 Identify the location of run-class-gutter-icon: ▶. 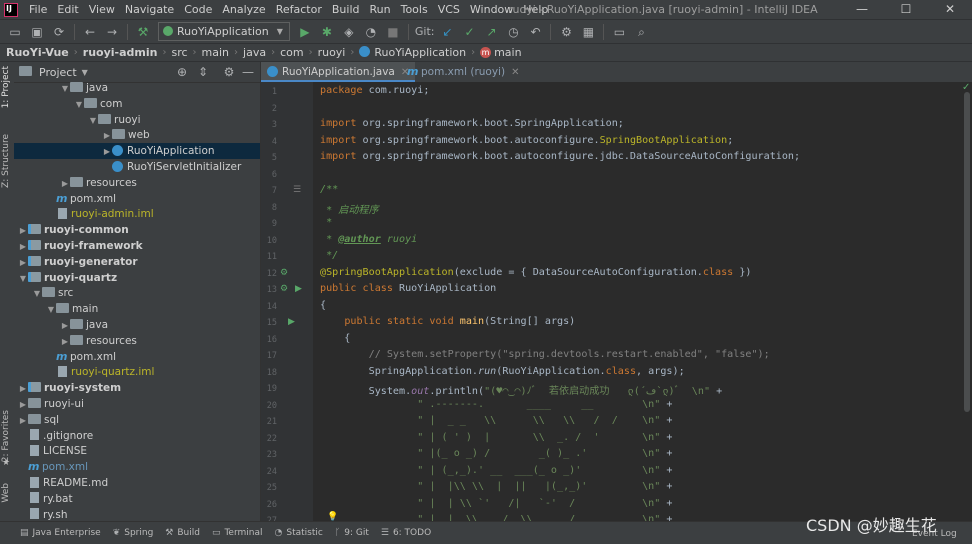
(298, 289).